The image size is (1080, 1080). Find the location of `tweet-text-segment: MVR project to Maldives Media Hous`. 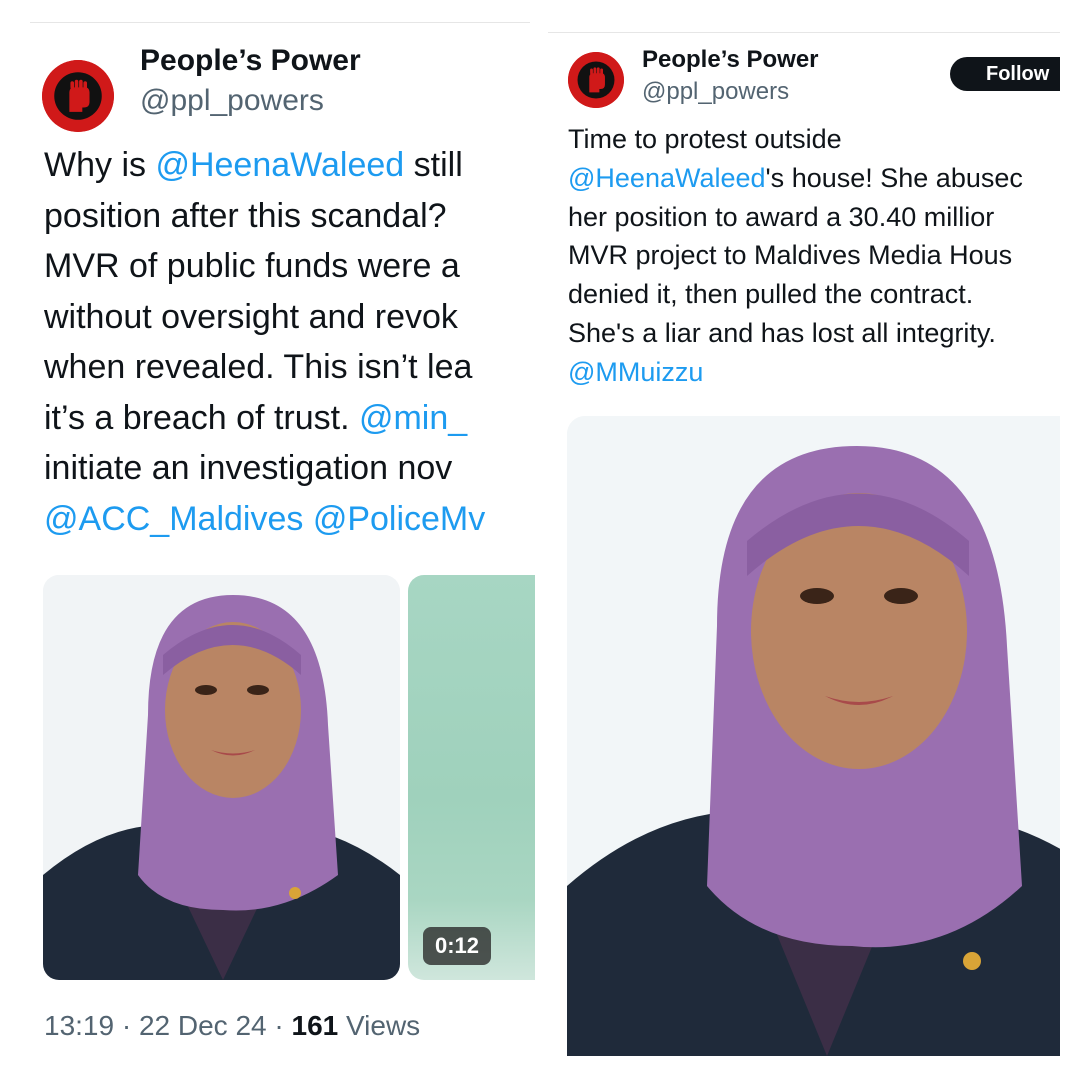

tweet-text-segment: MVR project to Maldives Media Hous is located at coordinates (790, 255).